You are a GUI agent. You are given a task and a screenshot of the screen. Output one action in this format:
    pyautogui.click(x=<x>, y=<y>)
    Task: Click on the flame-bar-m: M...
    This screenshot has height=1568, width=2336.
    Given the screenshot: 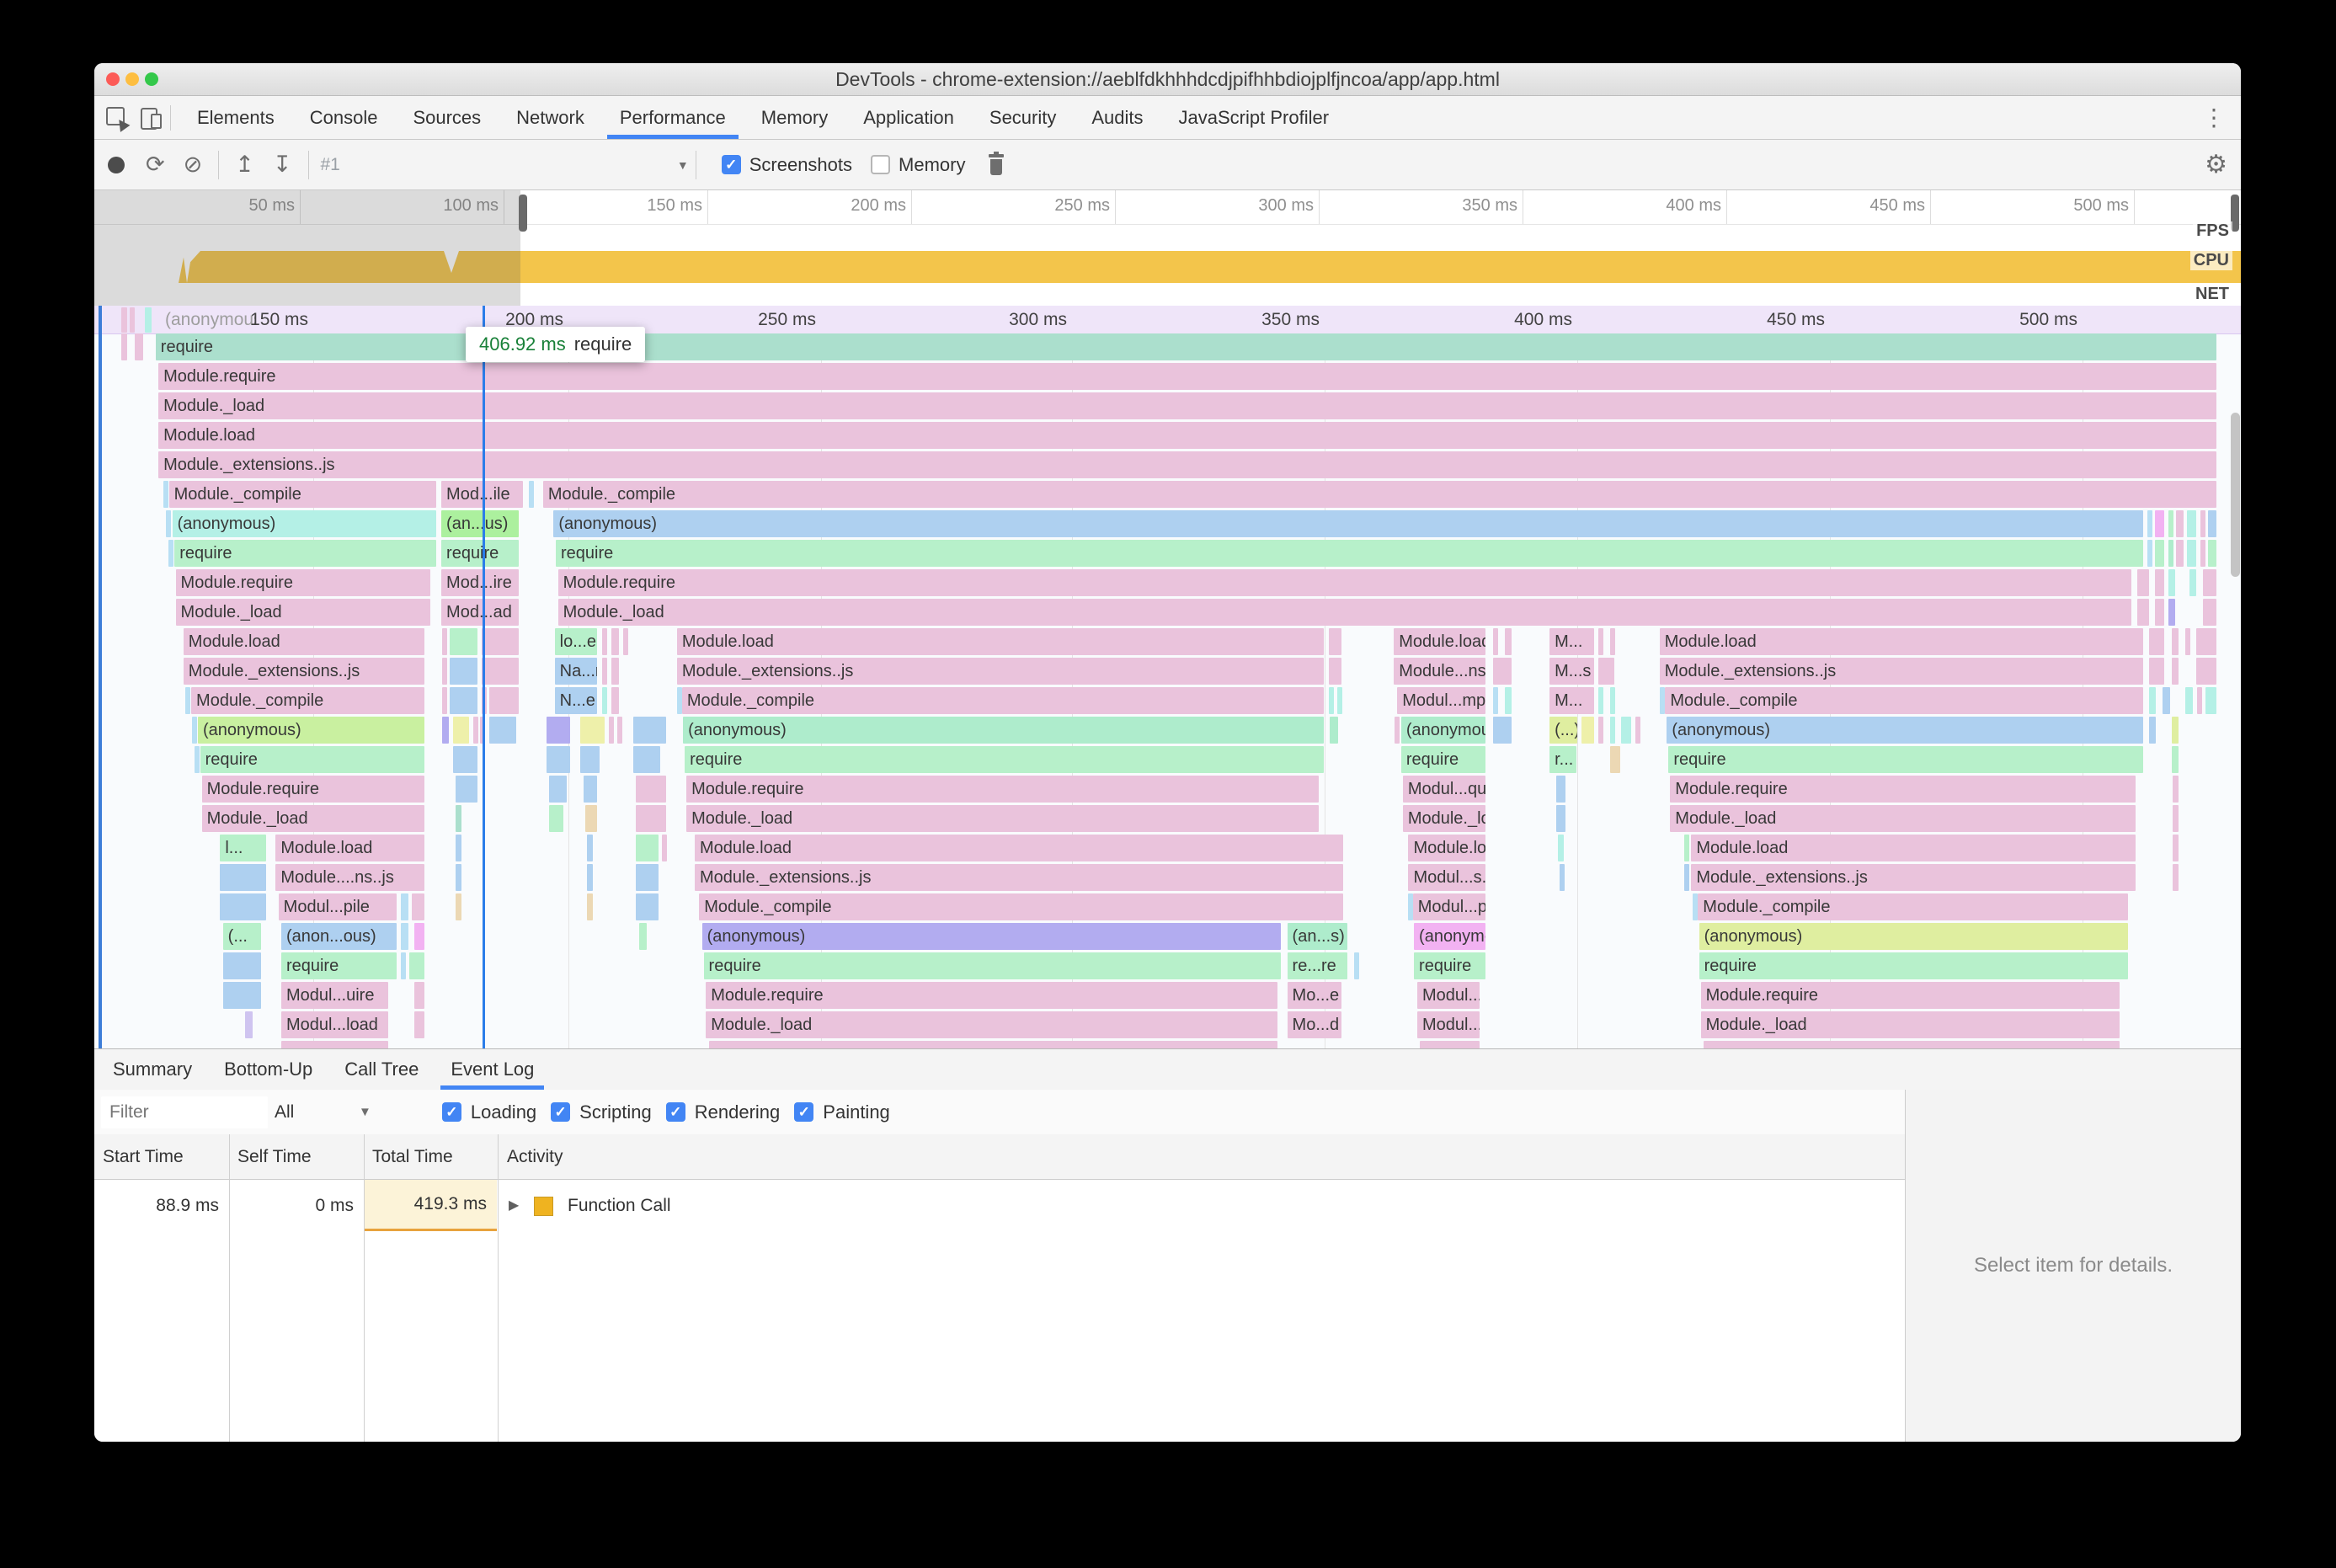 What is the action you would take?
    pyautogui.click(x=1571, y=700)
    